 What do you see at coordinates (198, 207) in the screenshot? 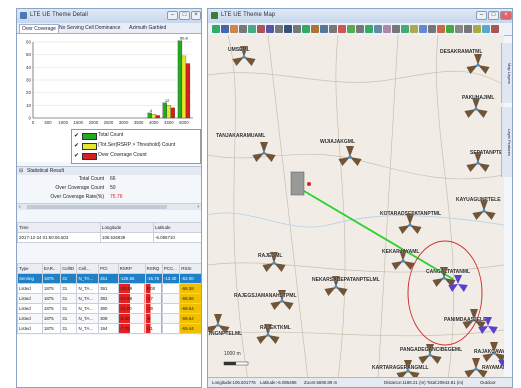
I see `scroll-right-icon: ›` at bounding box center [198, 207].